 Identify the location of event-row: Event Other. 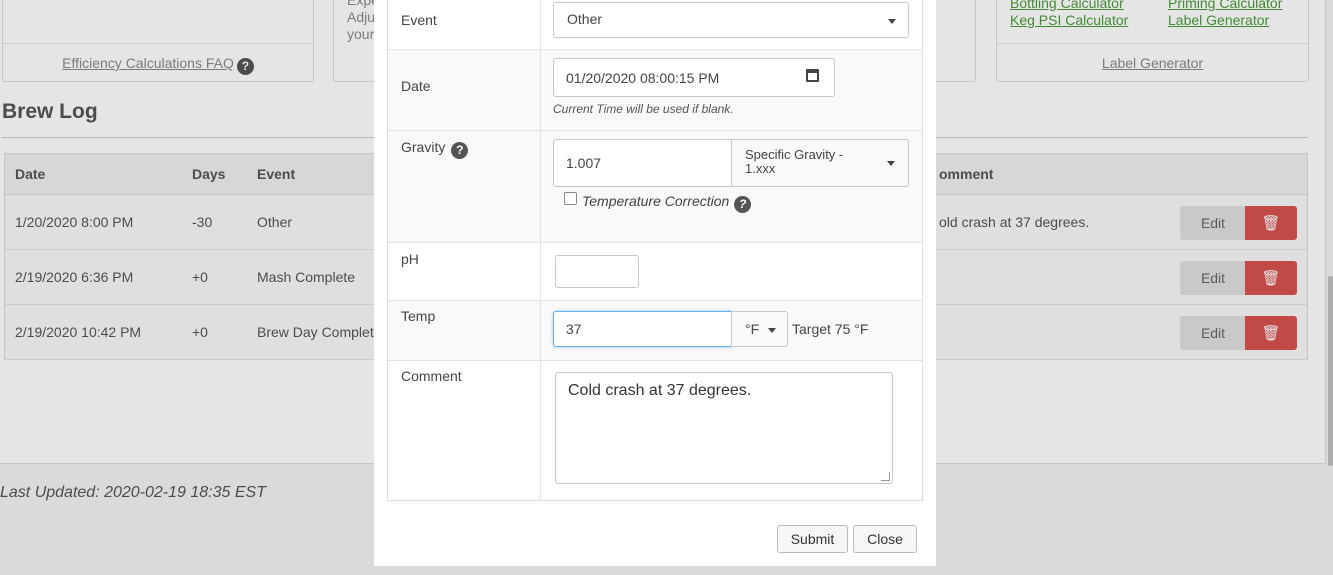
(655, 25).